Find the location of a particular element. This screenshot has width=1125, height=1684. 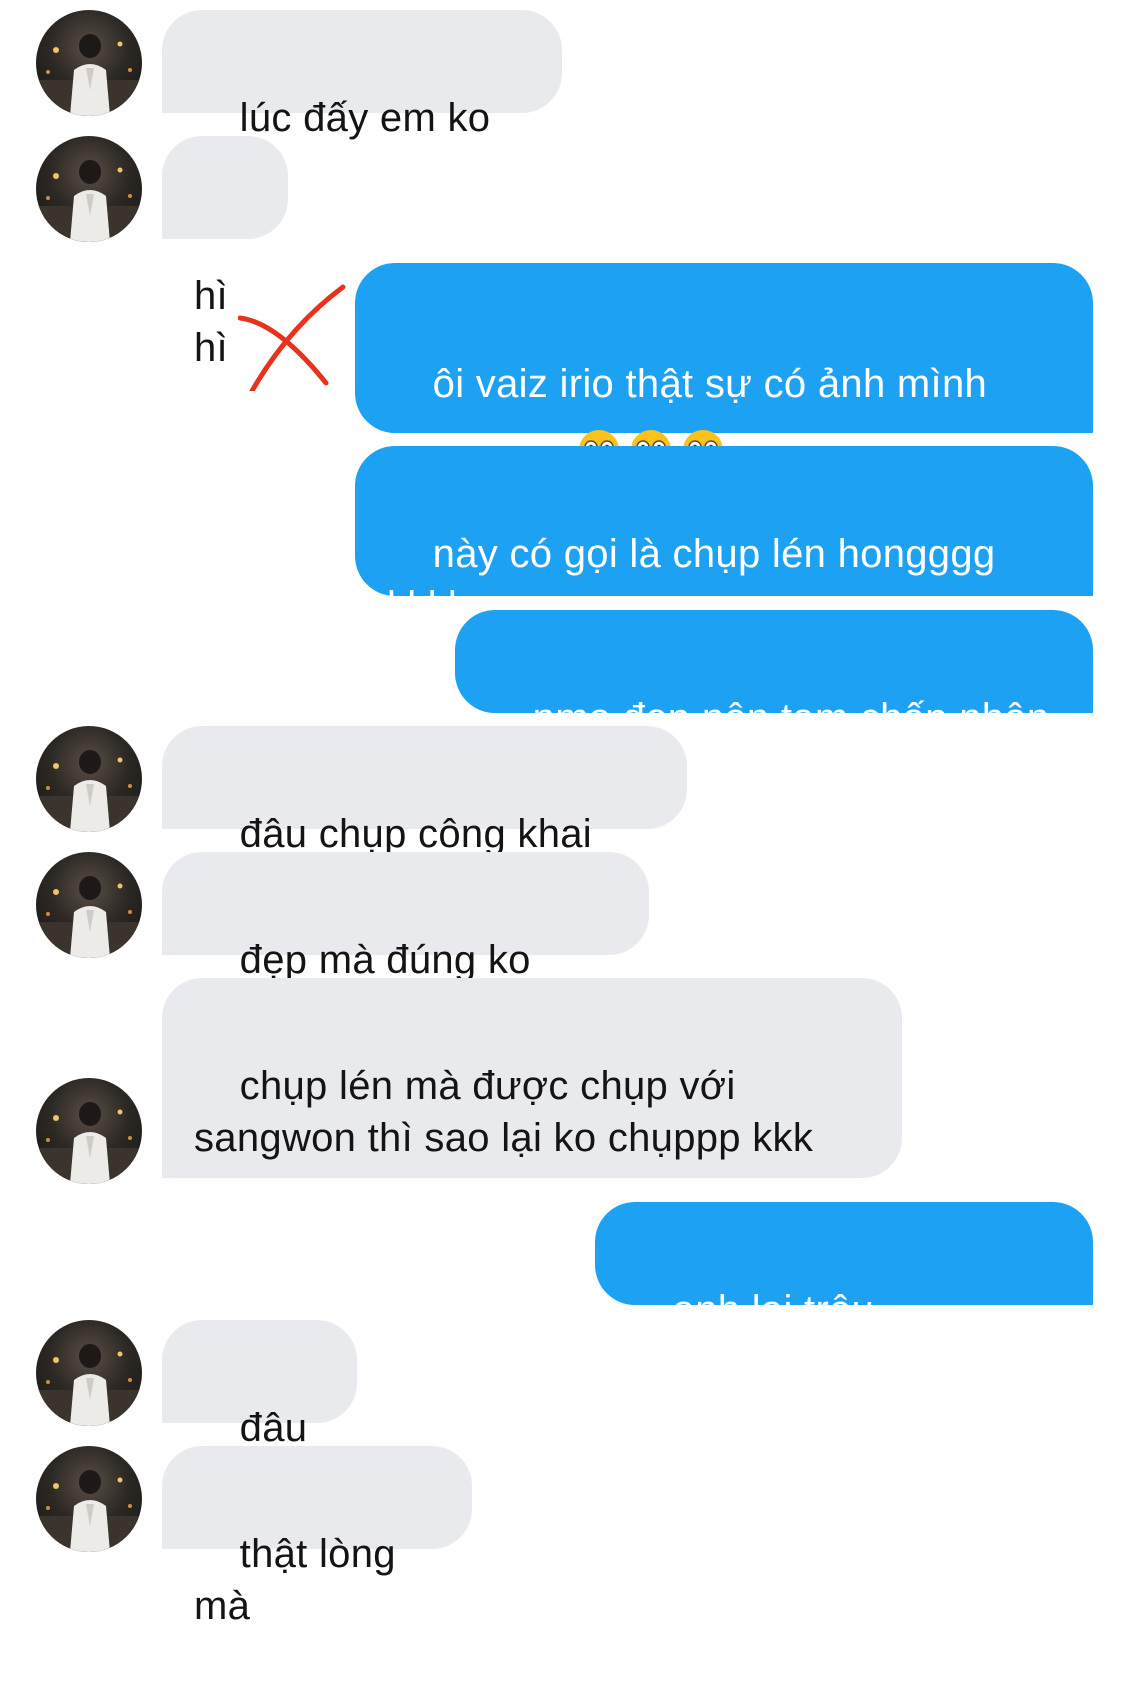

outgoing-message-bubble: anh lại trêu emmmmm is located at coordinates (844, 1293).